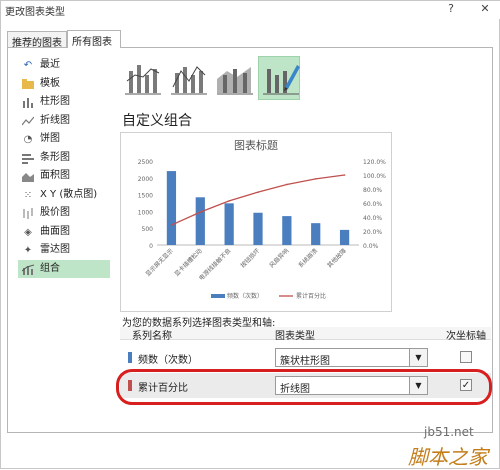  I want to click on series-row-frequency: 频数（次数） 簇状柱形图 ▼, so click(305, 357).